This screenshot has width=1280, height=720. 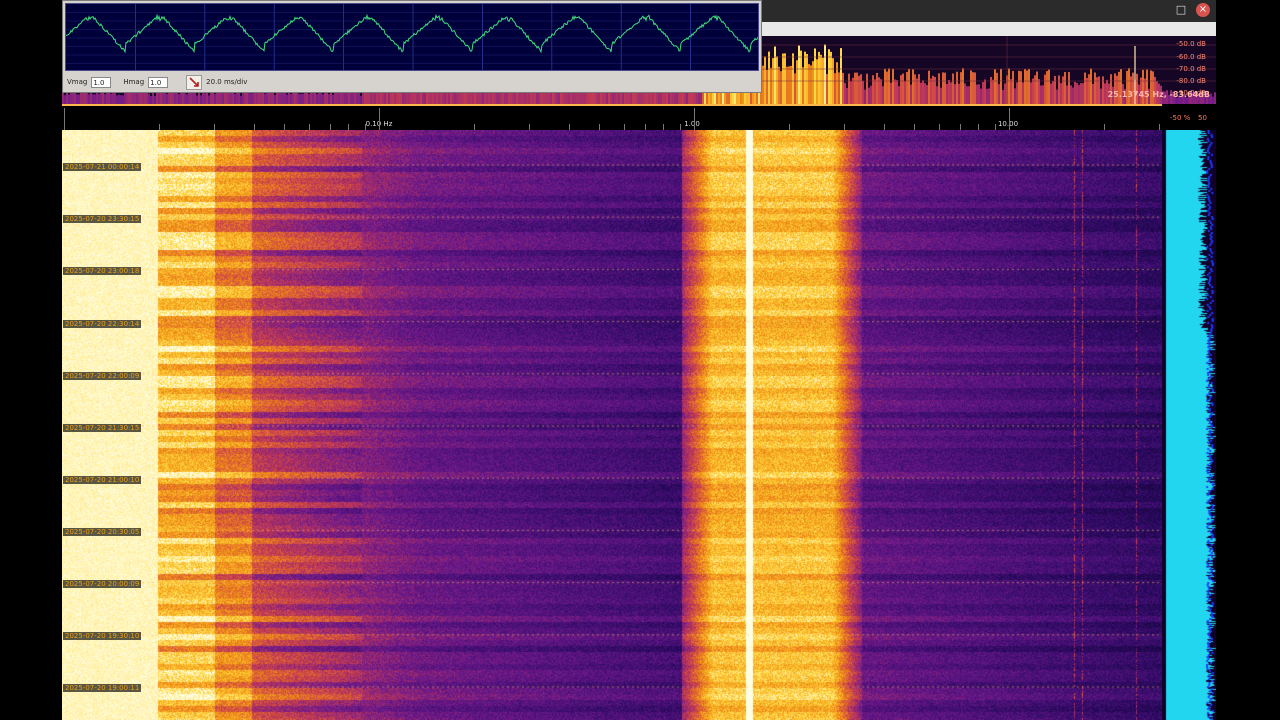 What do you see at coordinates (101, 82) in the screenshot?
I see `vmag-input: 1.0` at bounding box center [101, 82].